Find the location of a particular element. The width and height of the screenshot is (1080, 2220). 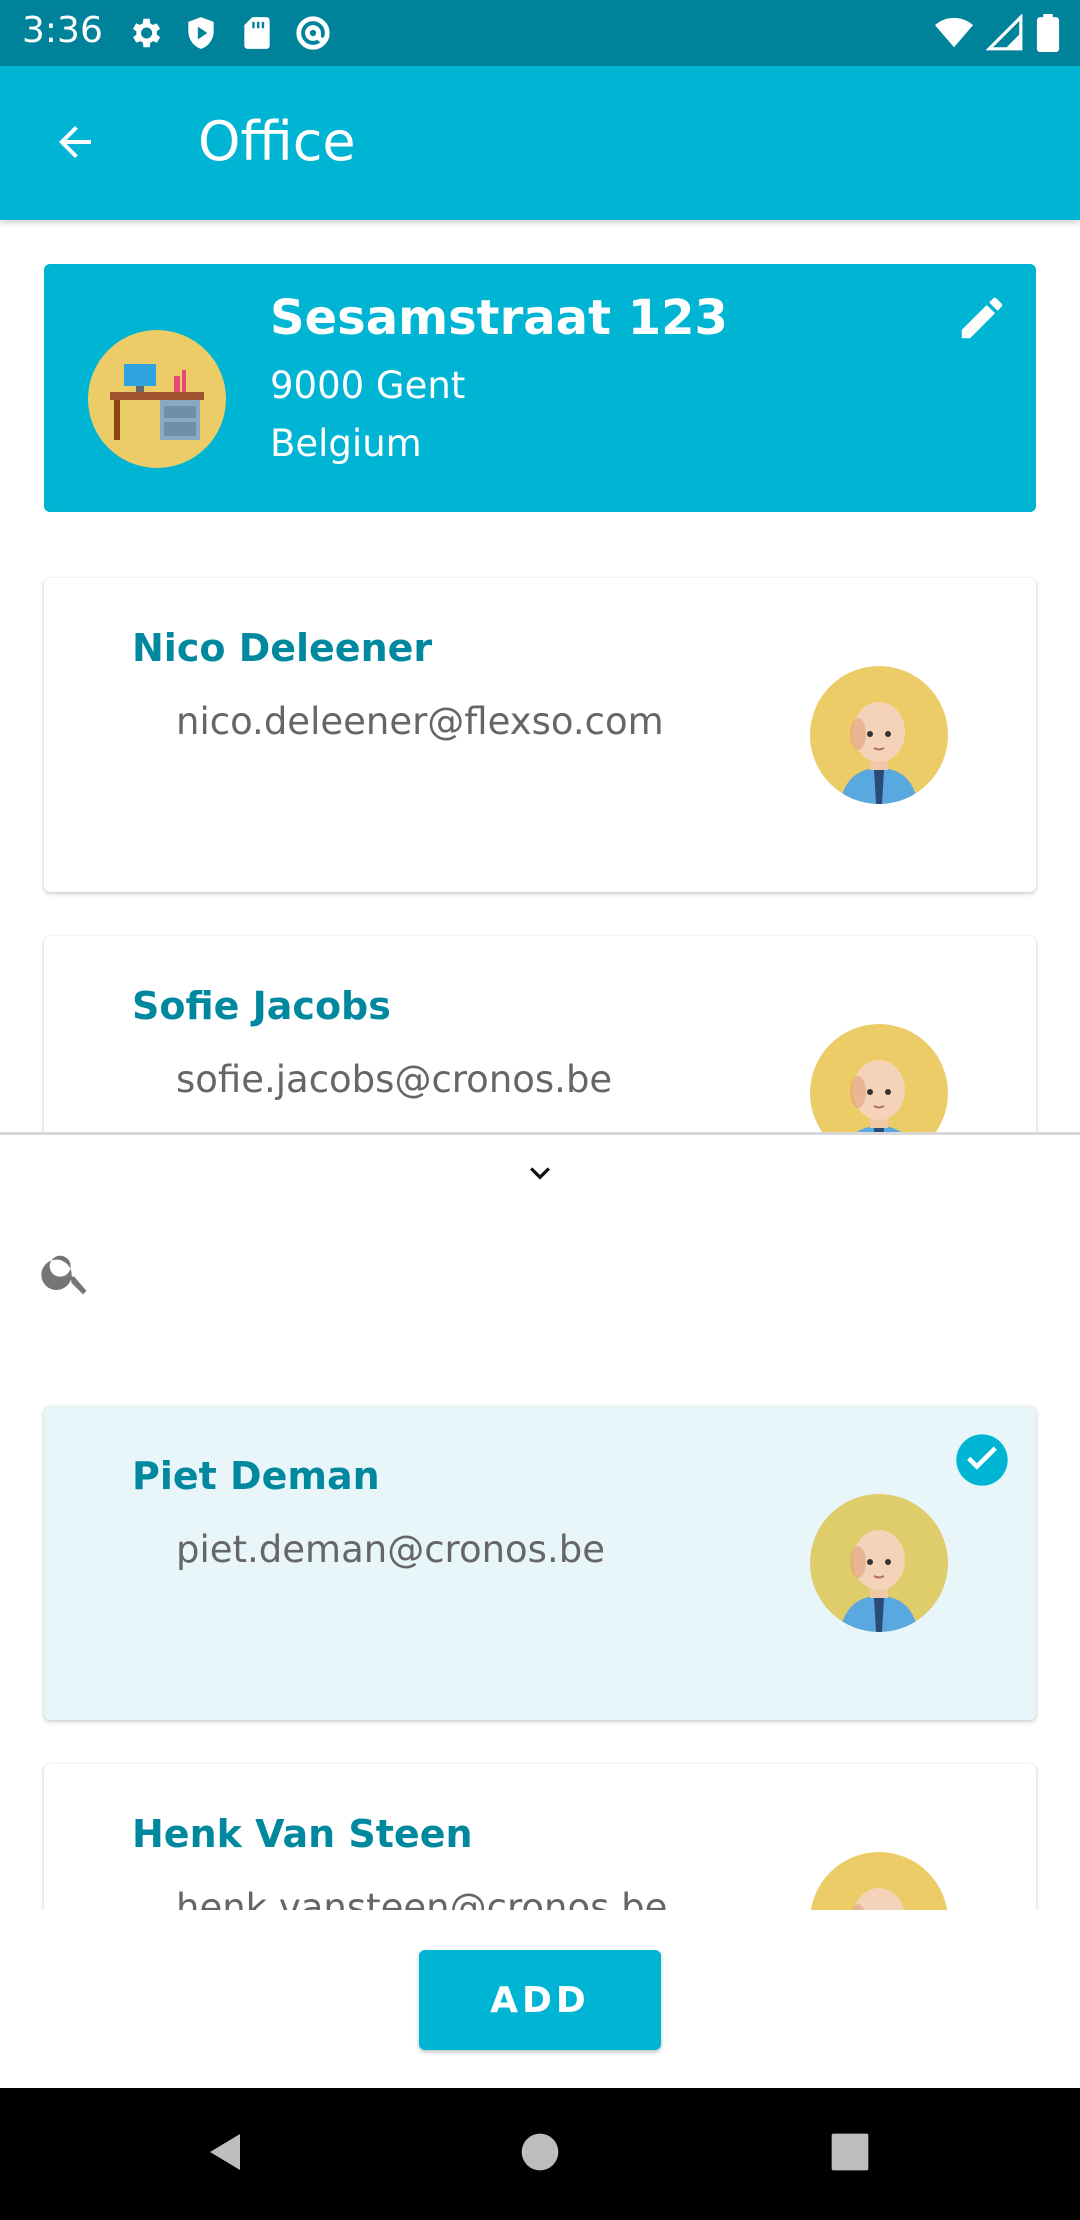

recents-square-icon is located at coordinates (850, 2154).